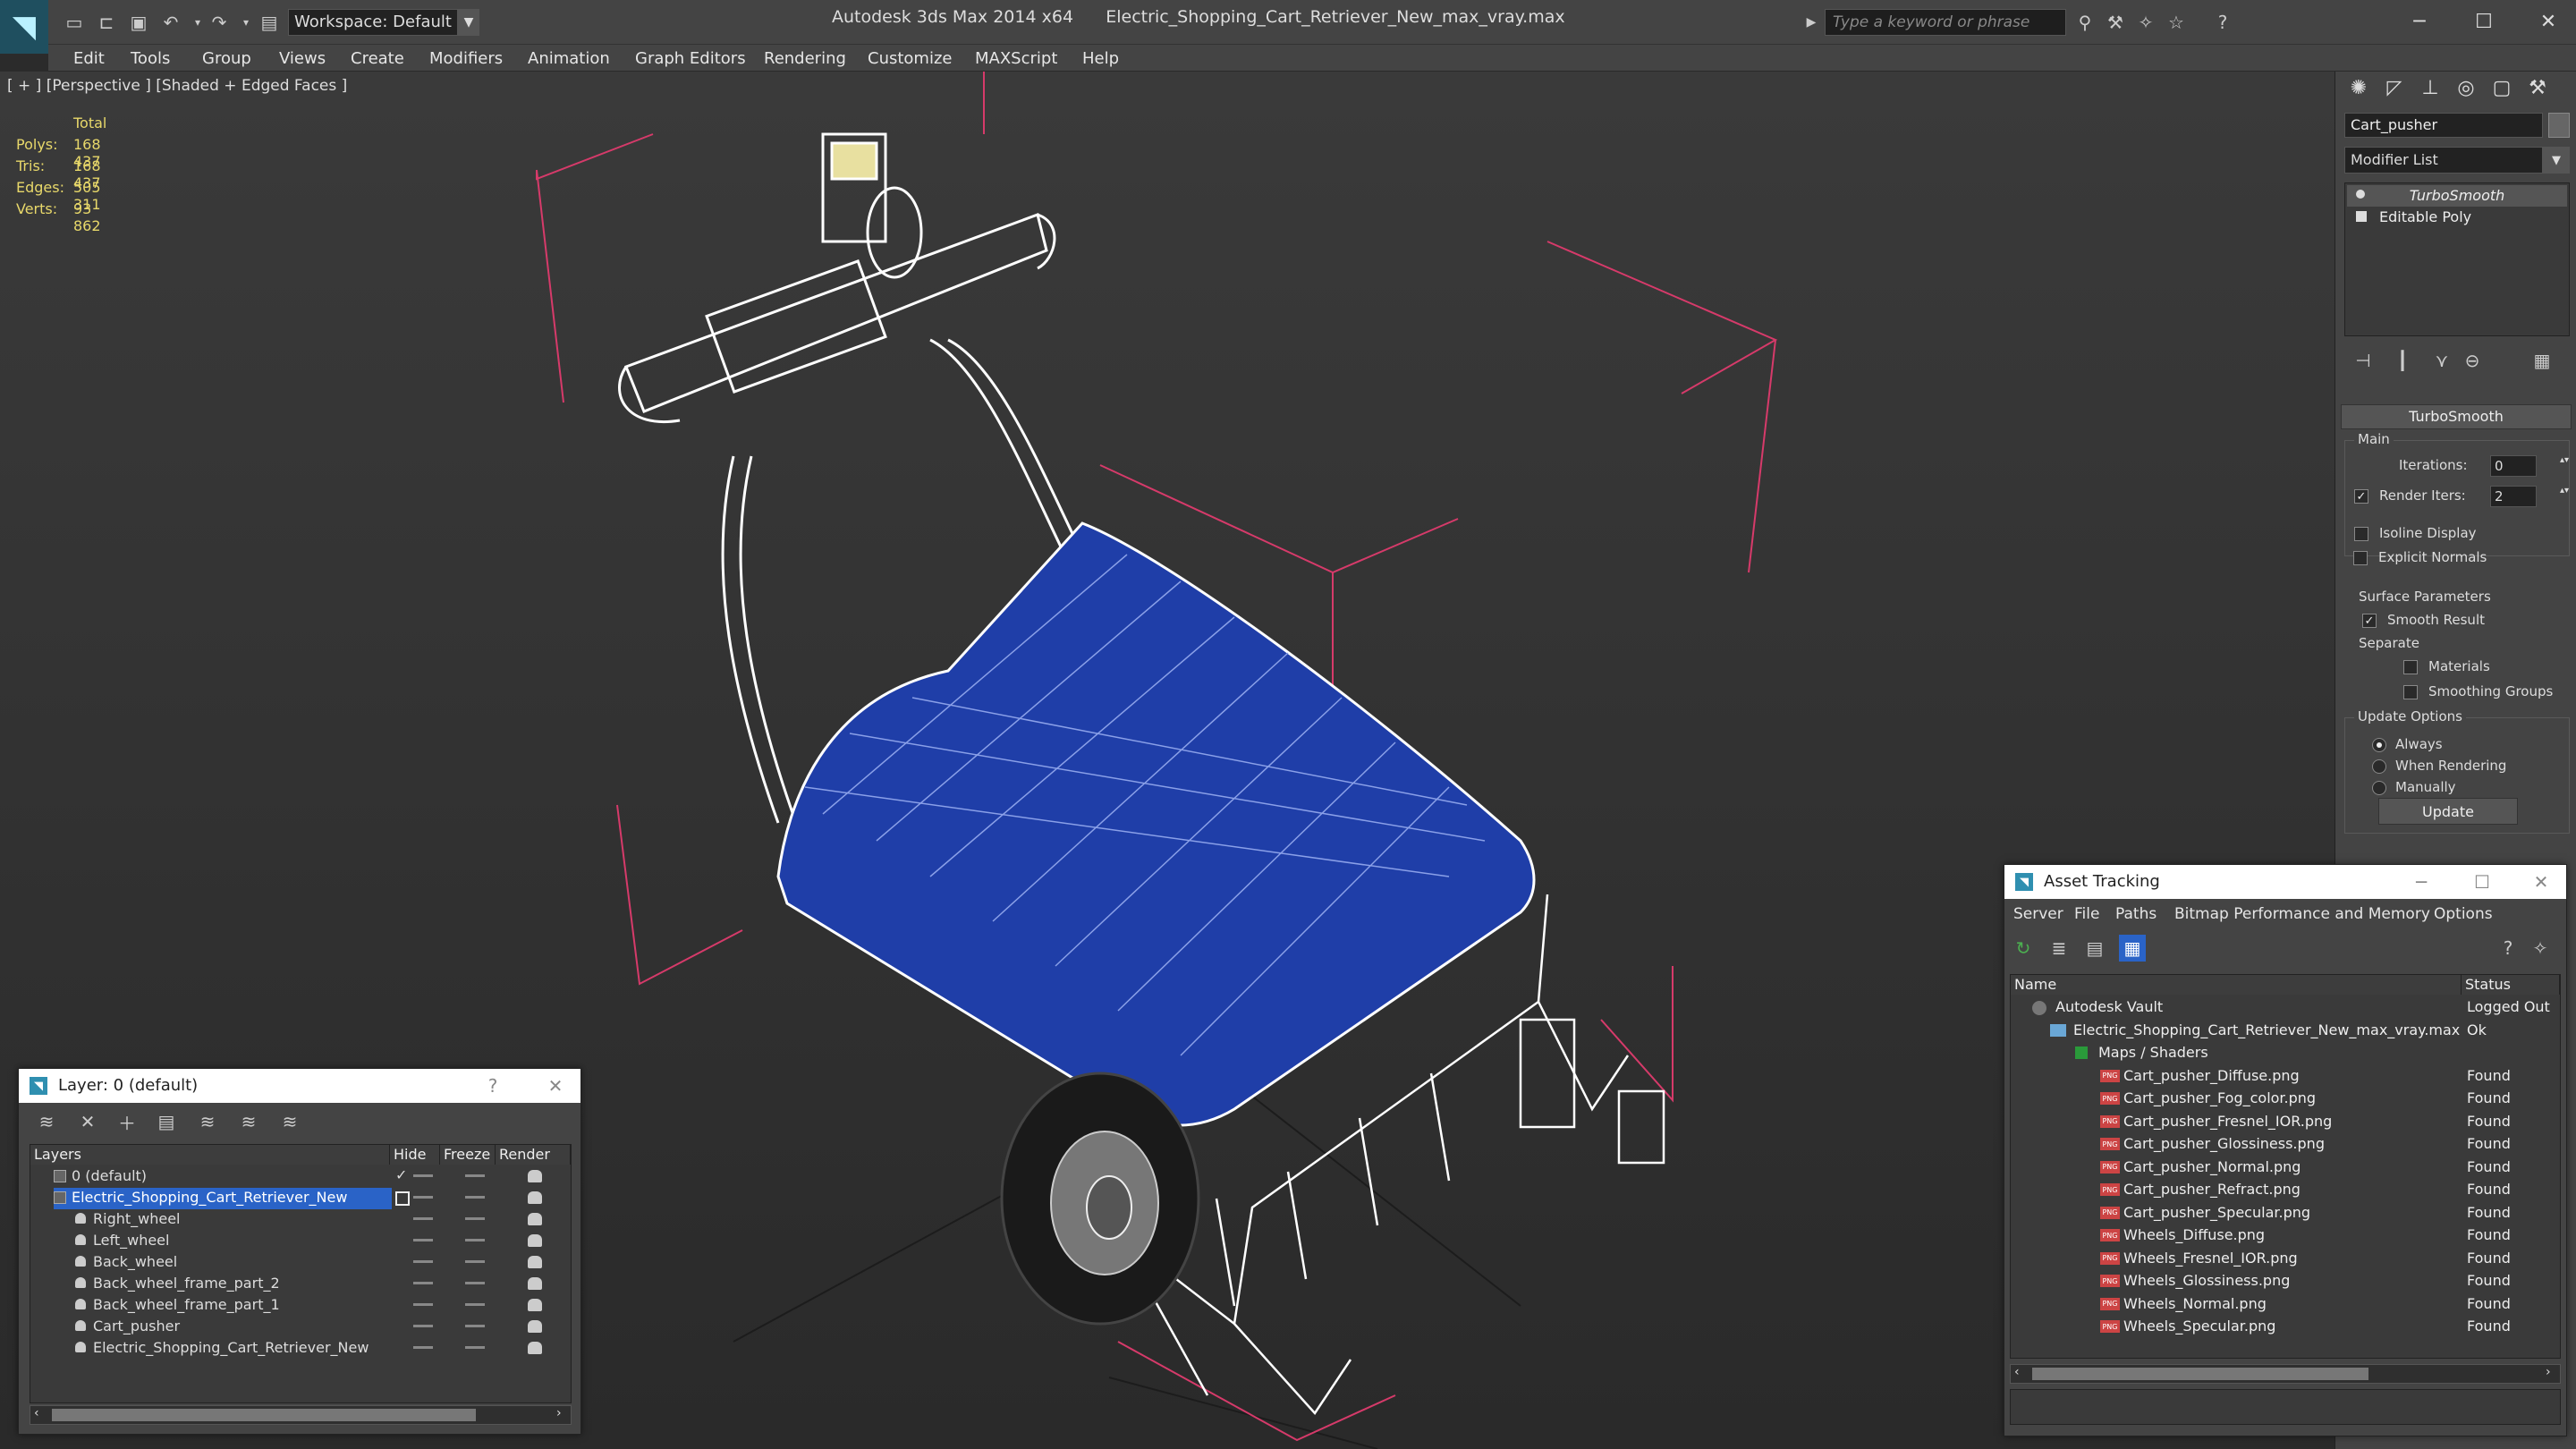 The image size is (2576, 1449). Describe the element at coordinates (2285, 882) in the screenshot. I see `asset-panel-title-bar: ◥ Asset Tracking ─ ☐ ✕` at that location.